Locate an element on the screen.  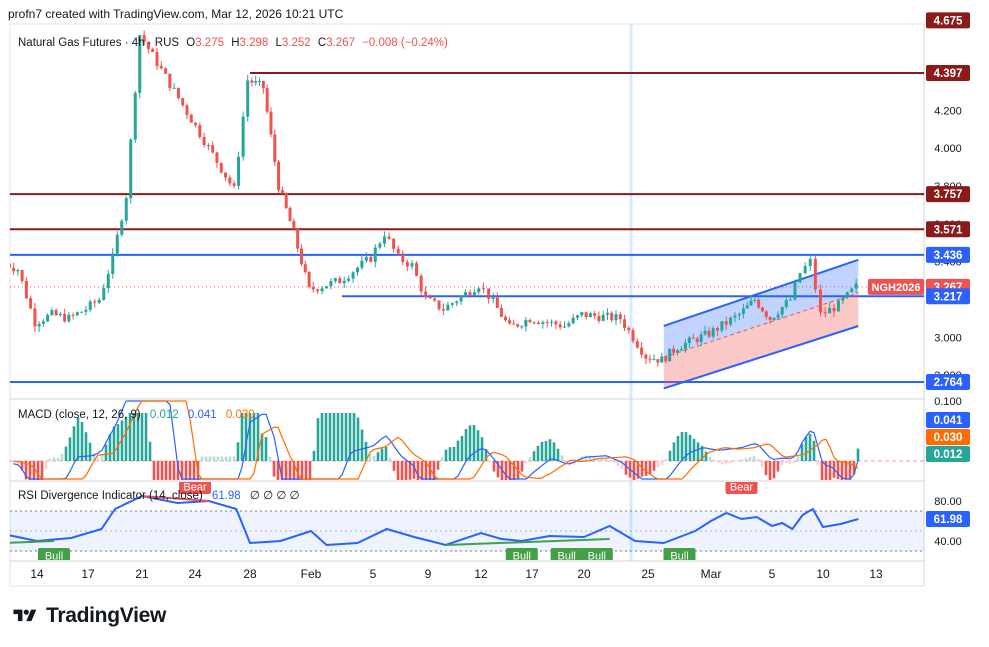
tradingview-brand: TradingView is located at coordinates (89, 616).